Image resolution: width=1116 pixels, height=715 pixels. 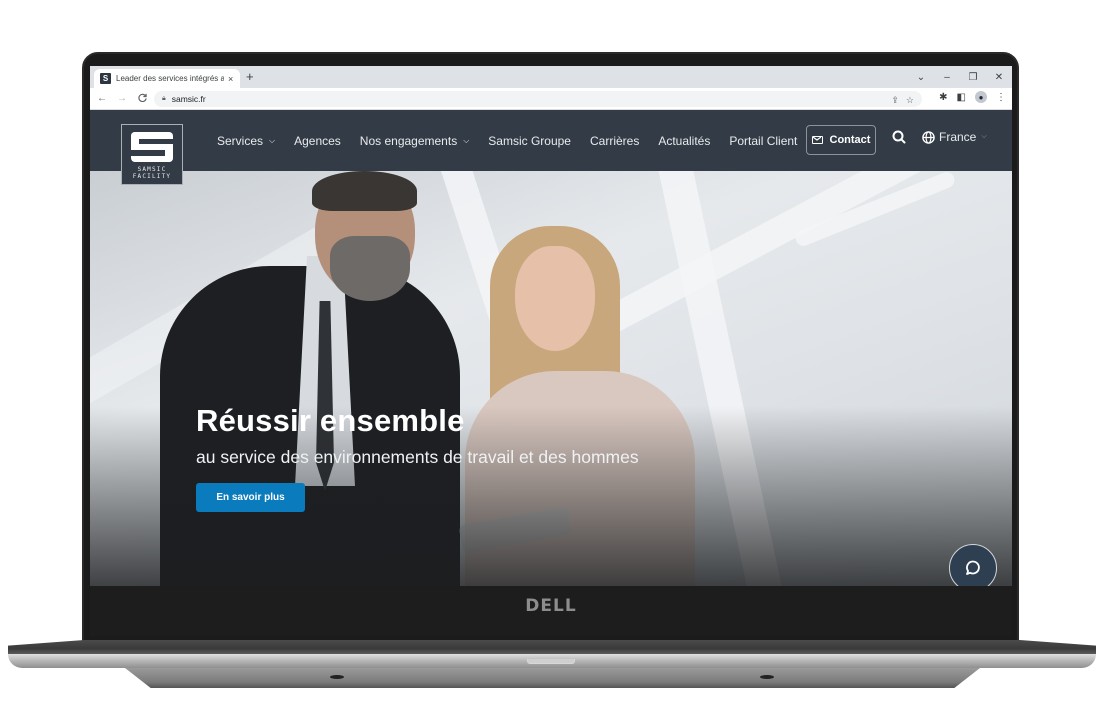 What do you see at coordinates (552, 647) in the screenshot?
I see `laptop-hinge` at bounding box center [552, 647].